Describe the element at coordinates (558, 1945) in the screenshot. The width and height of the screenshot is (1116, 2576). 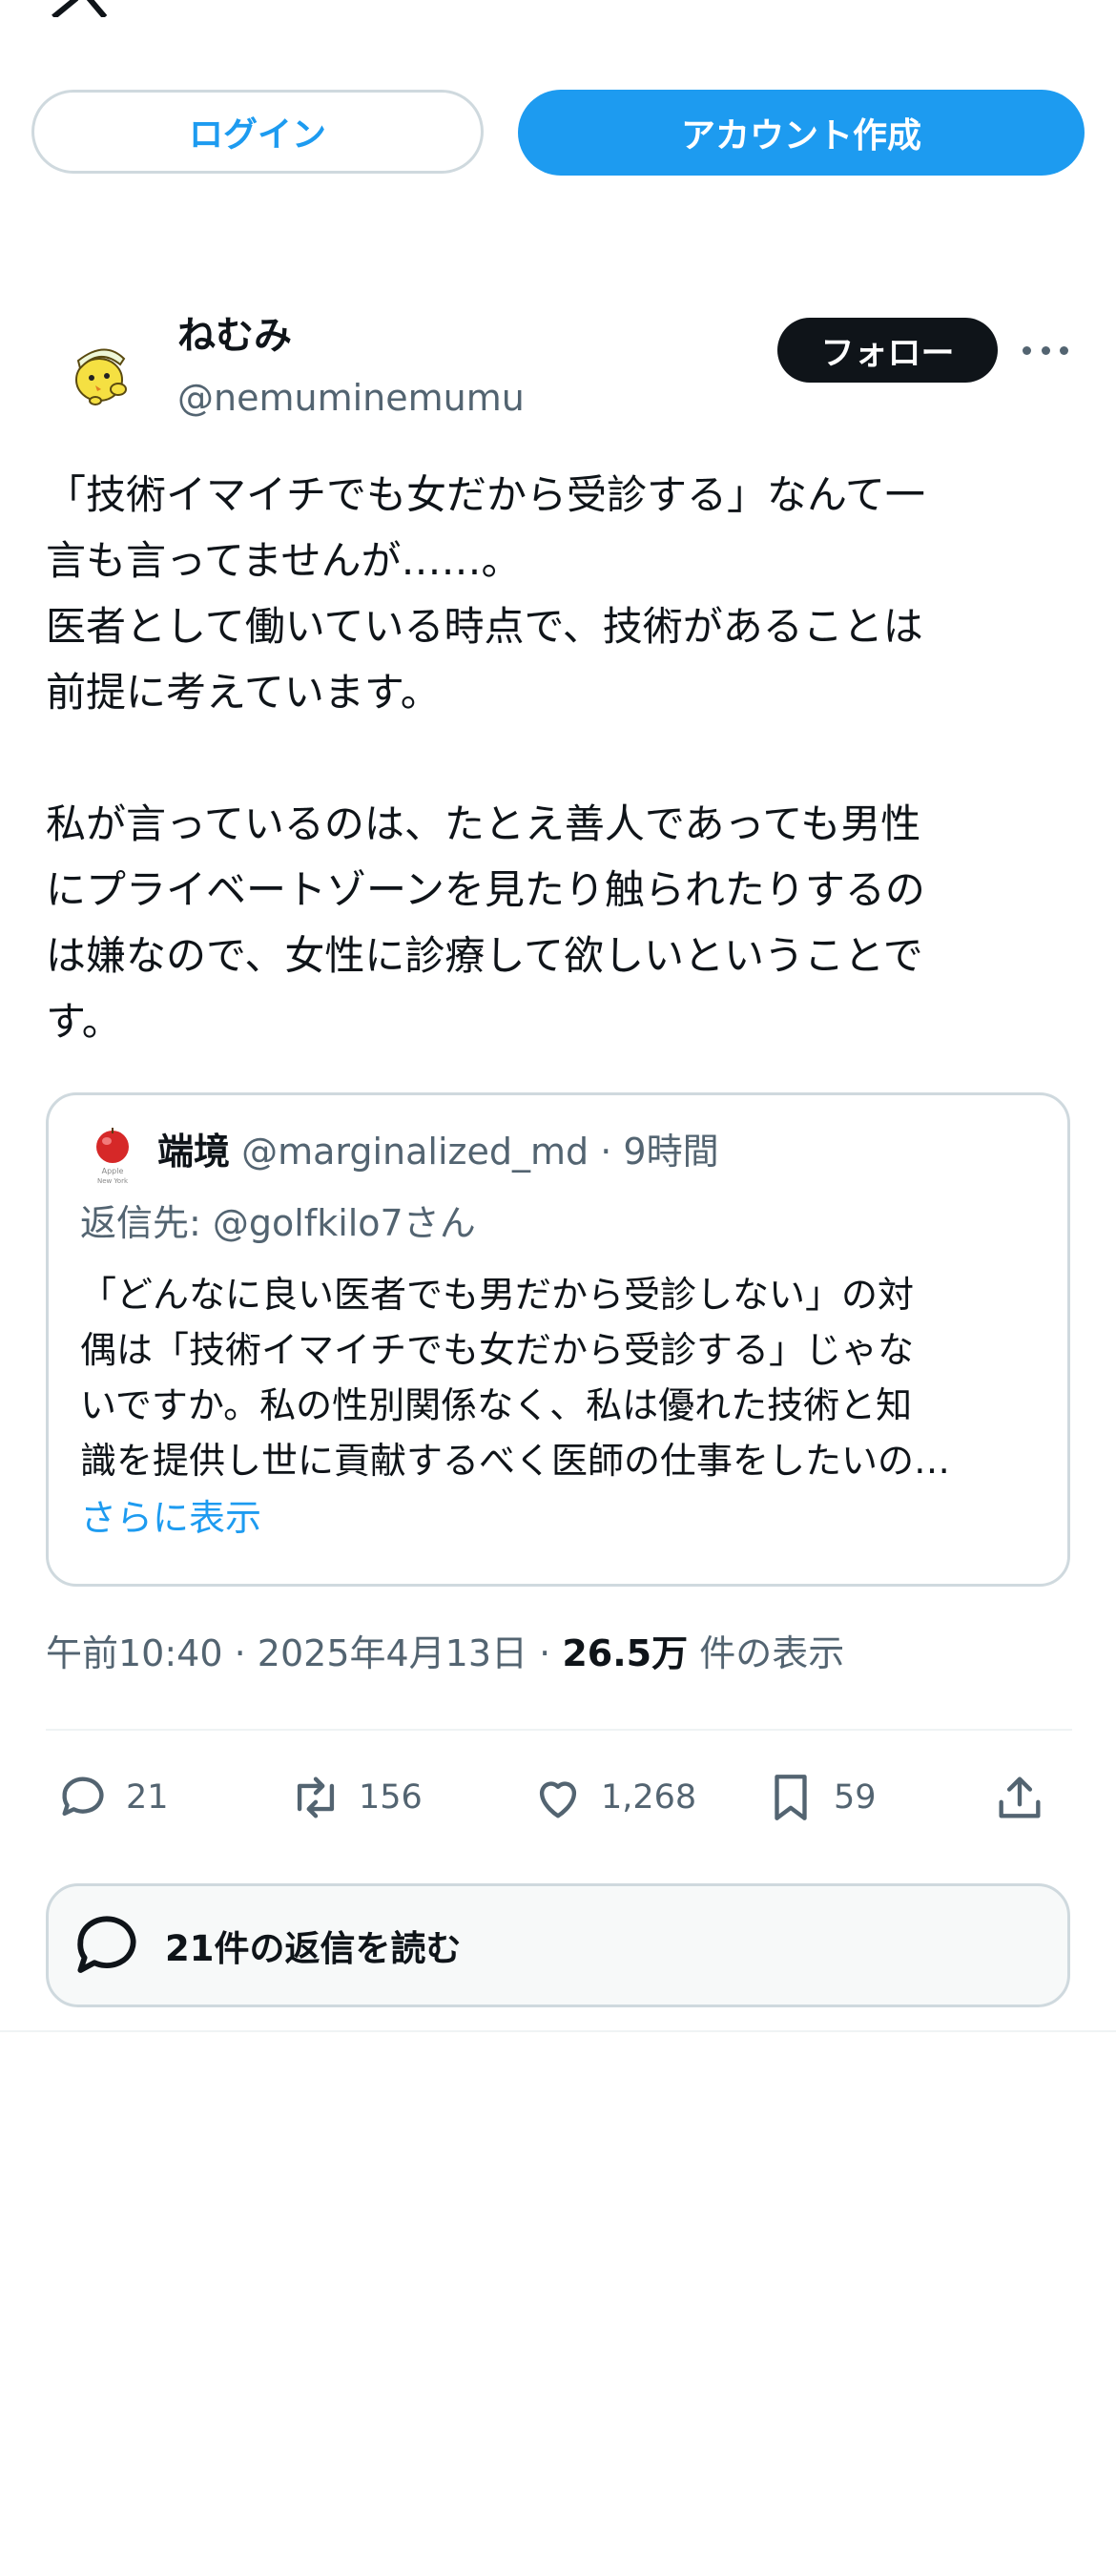
I see `read-replies-button: 21件の返信を読む` at that location.